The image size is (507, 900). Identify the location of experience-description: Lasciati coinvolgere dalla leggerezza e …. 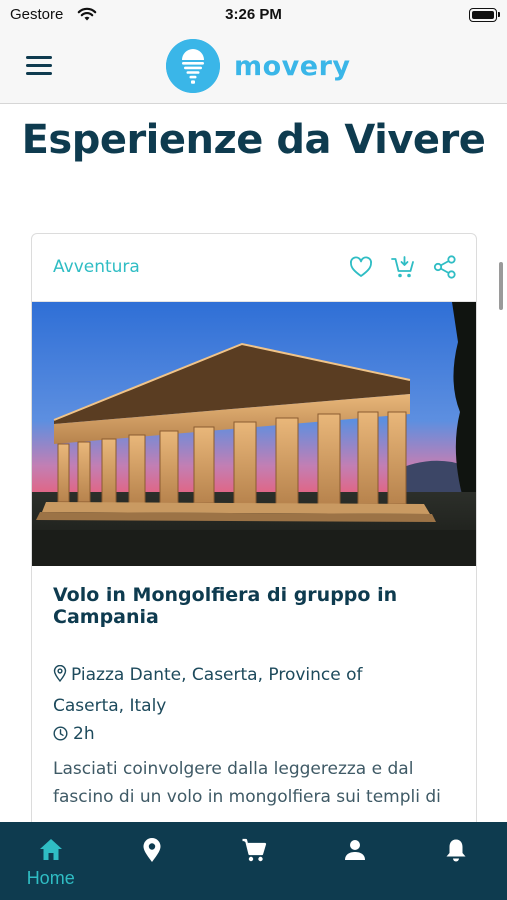
(247, 783).